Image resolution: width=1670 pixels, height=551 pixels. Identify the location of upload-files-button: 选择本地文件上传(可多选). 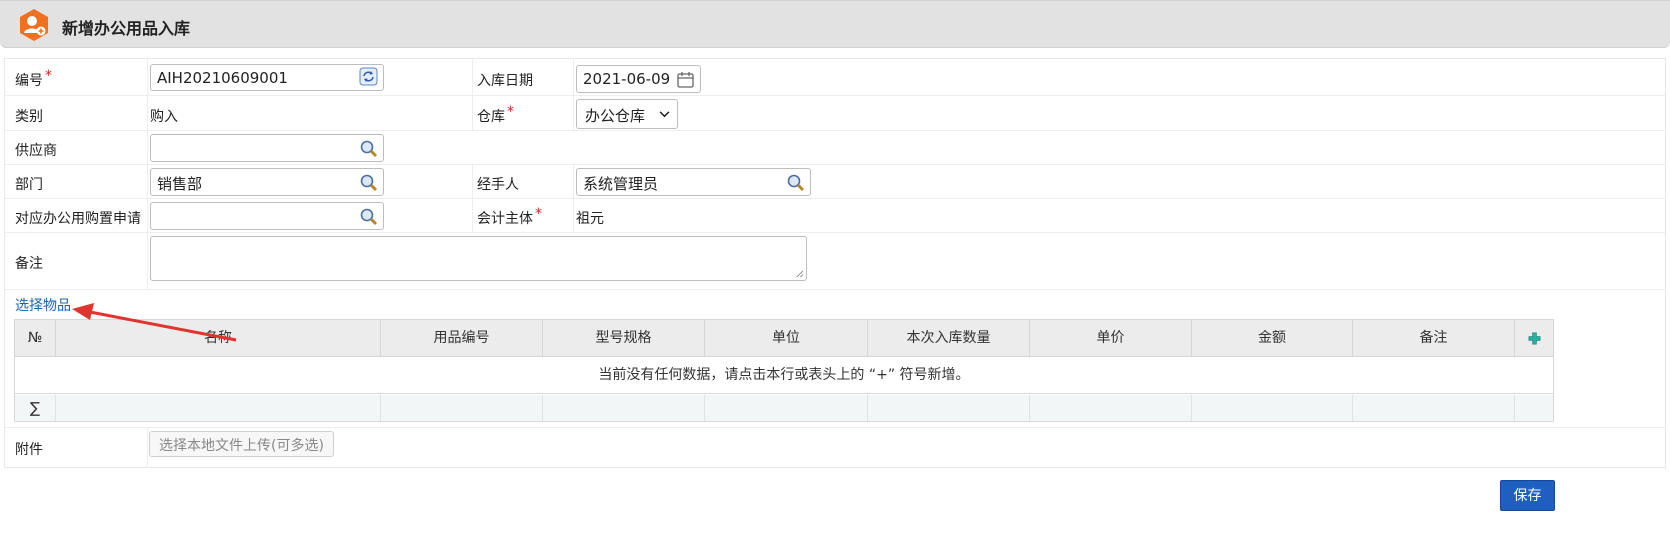
(241, 444).